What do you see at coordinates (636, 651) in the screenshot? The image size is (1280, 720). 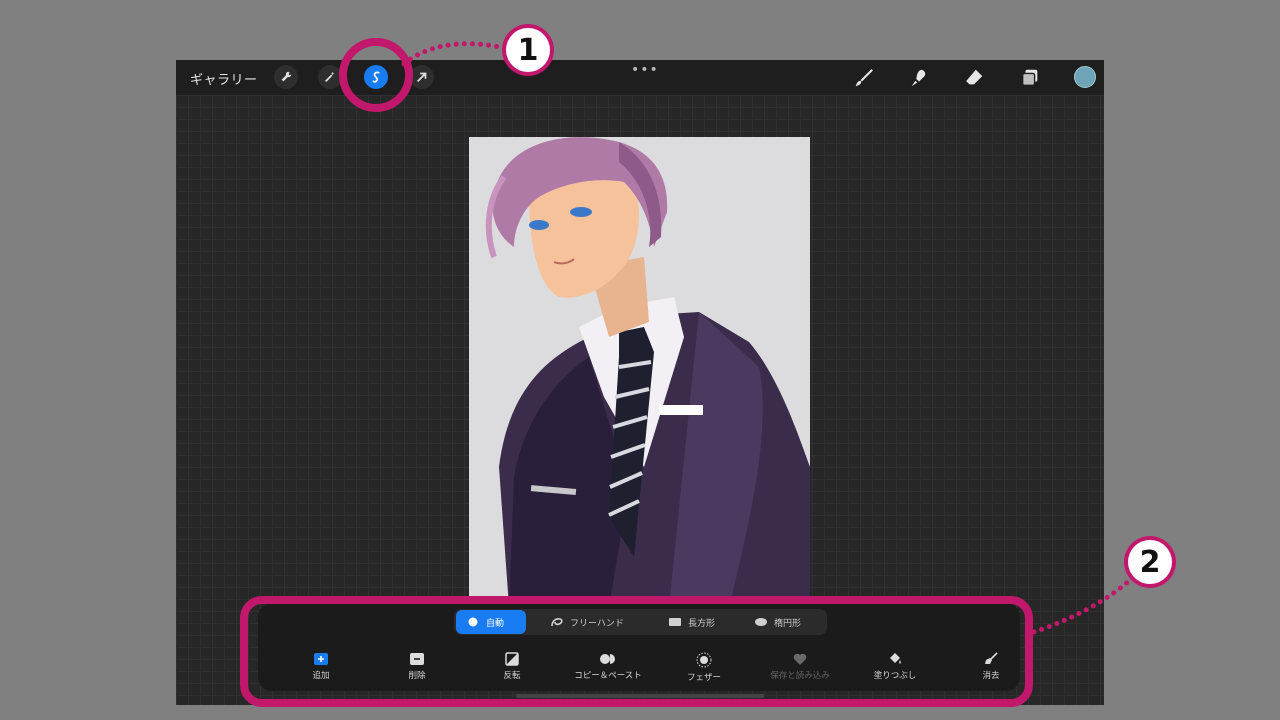 I see `annotation-box-selection-panel` at bounding box center [636, 651].